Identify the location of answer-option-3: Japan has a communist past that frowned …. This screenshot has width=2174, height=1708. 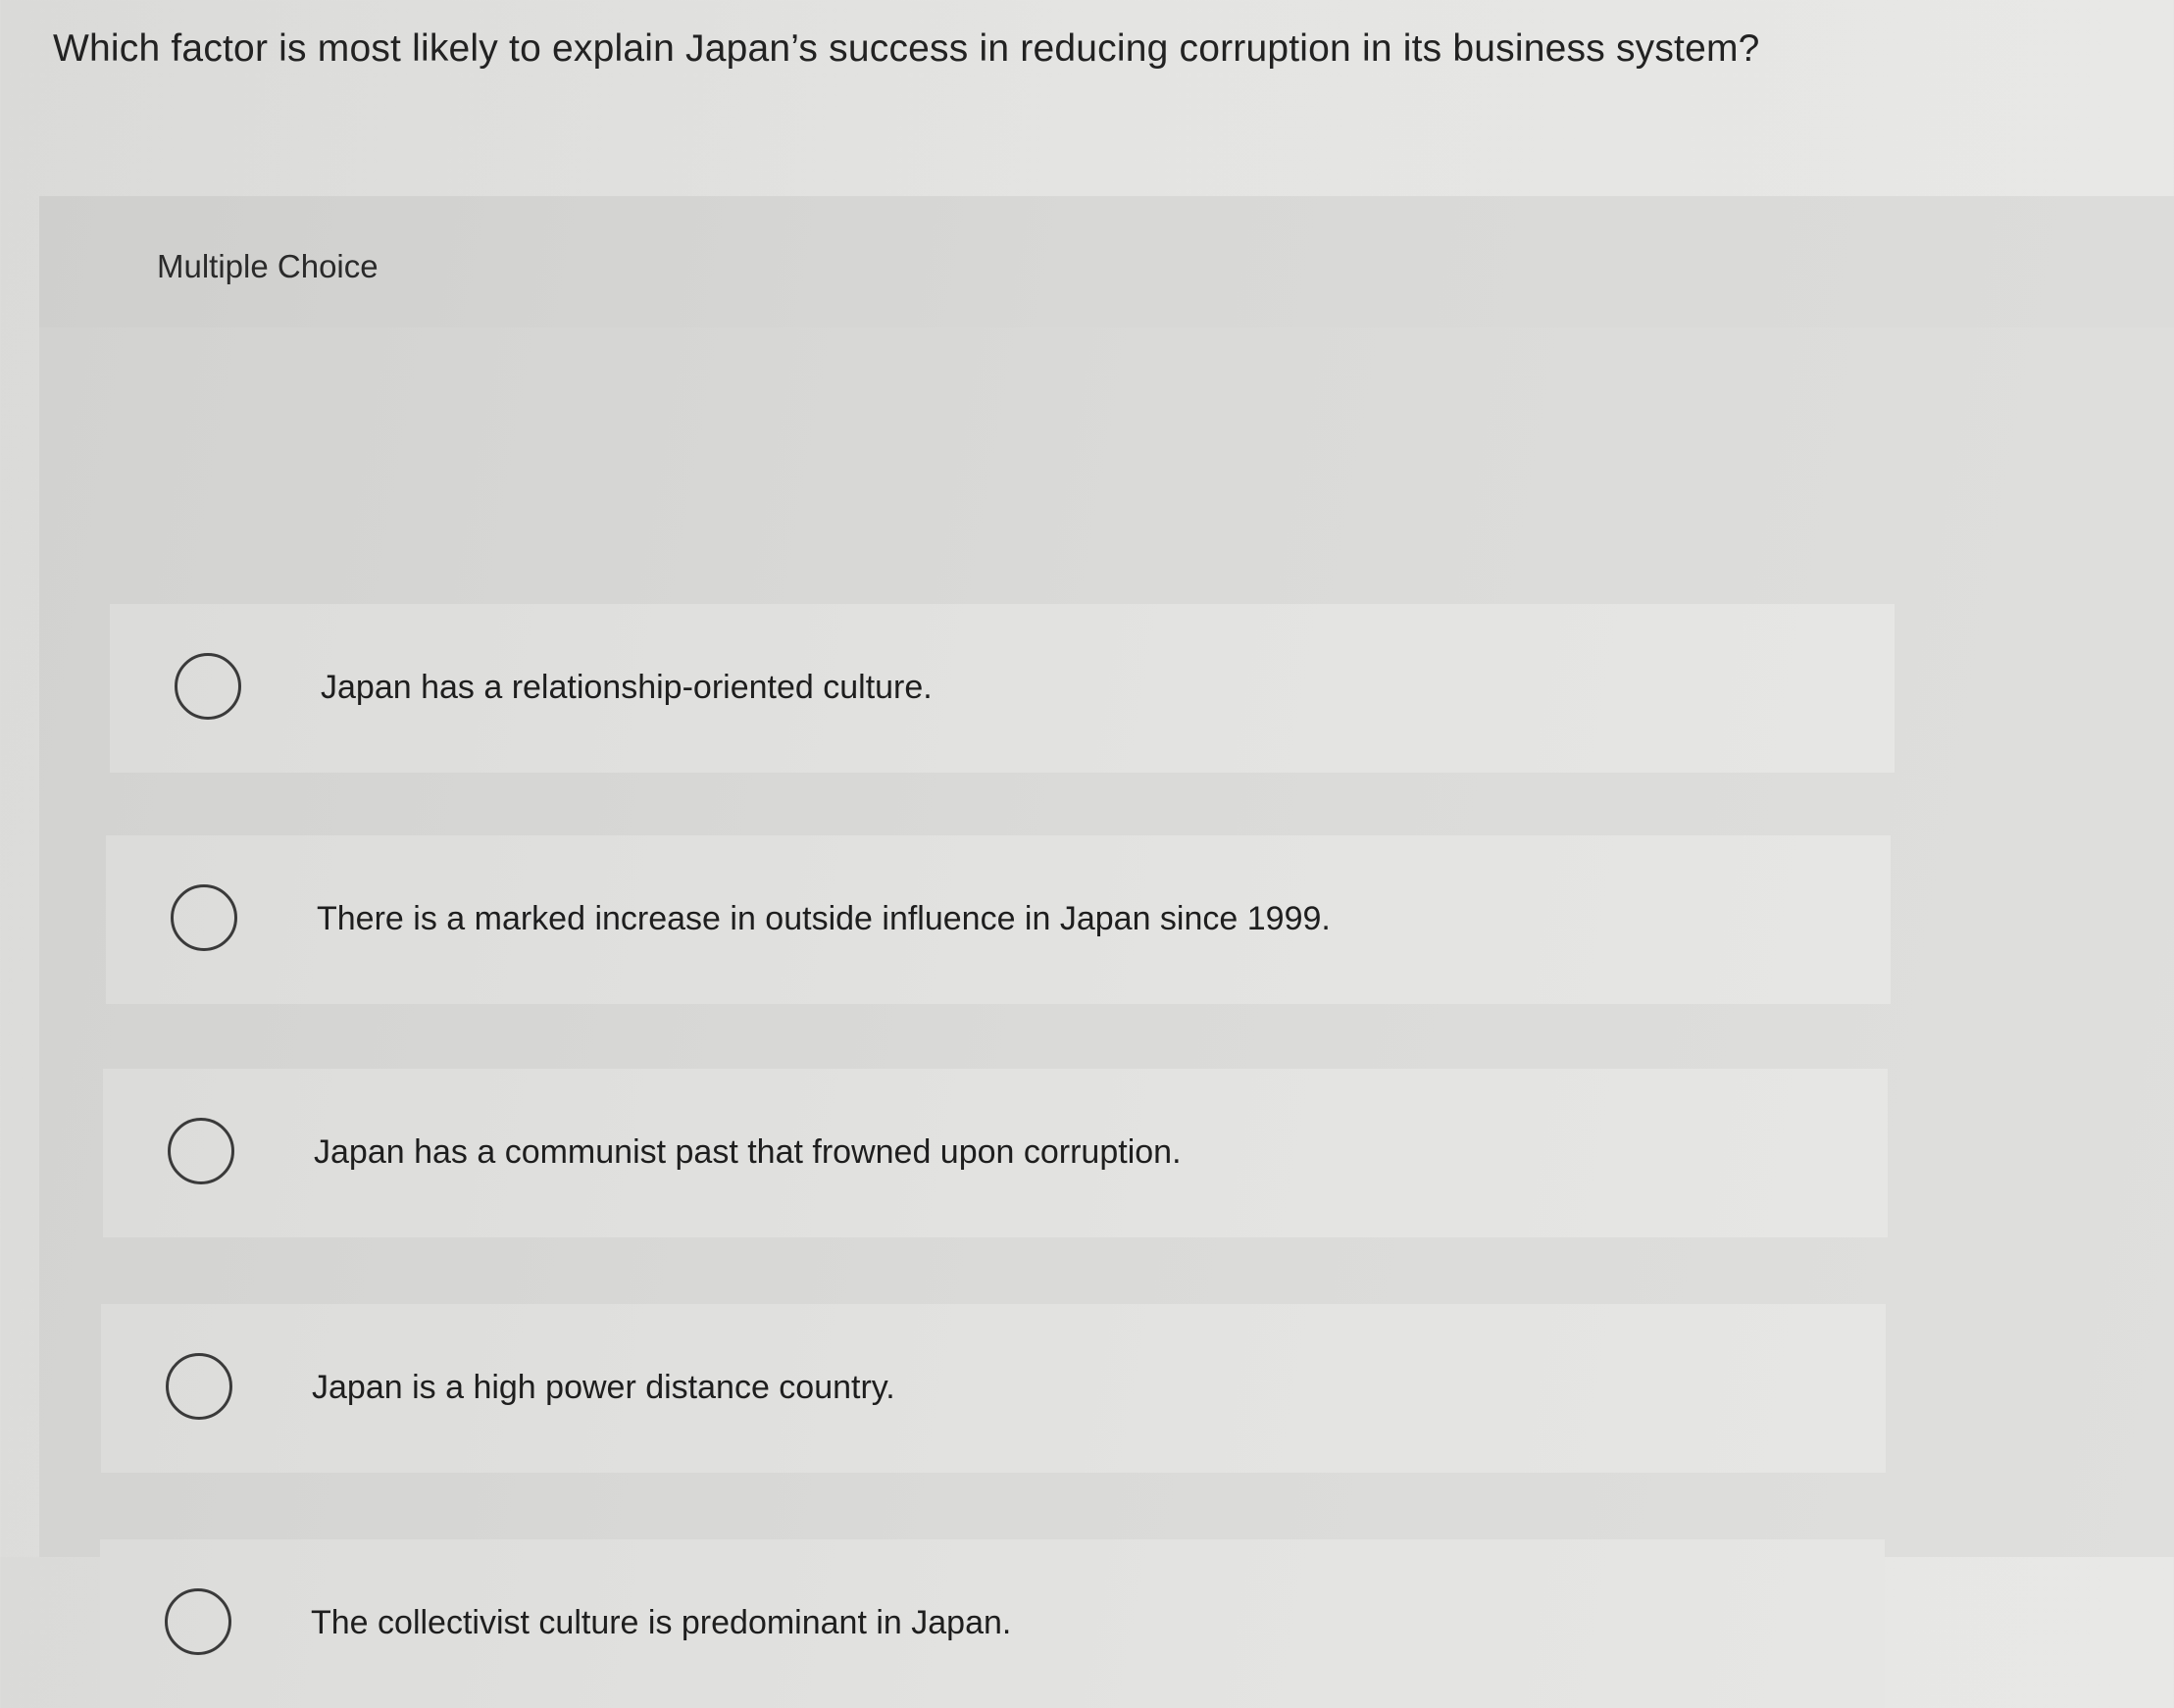
(995, 1153).